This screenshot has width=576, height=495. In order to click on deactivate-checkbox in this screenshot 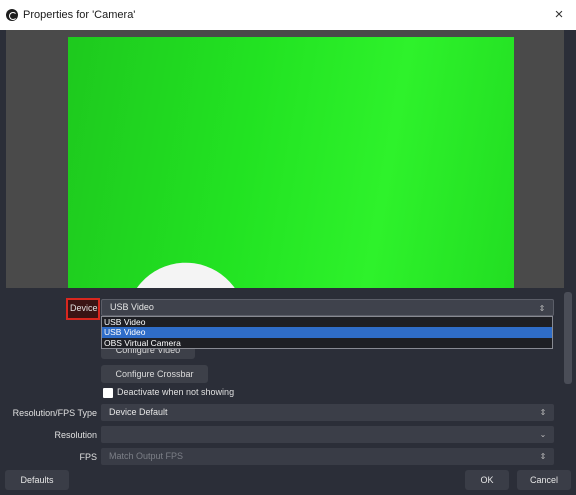, I will do `click(108, 393)`.